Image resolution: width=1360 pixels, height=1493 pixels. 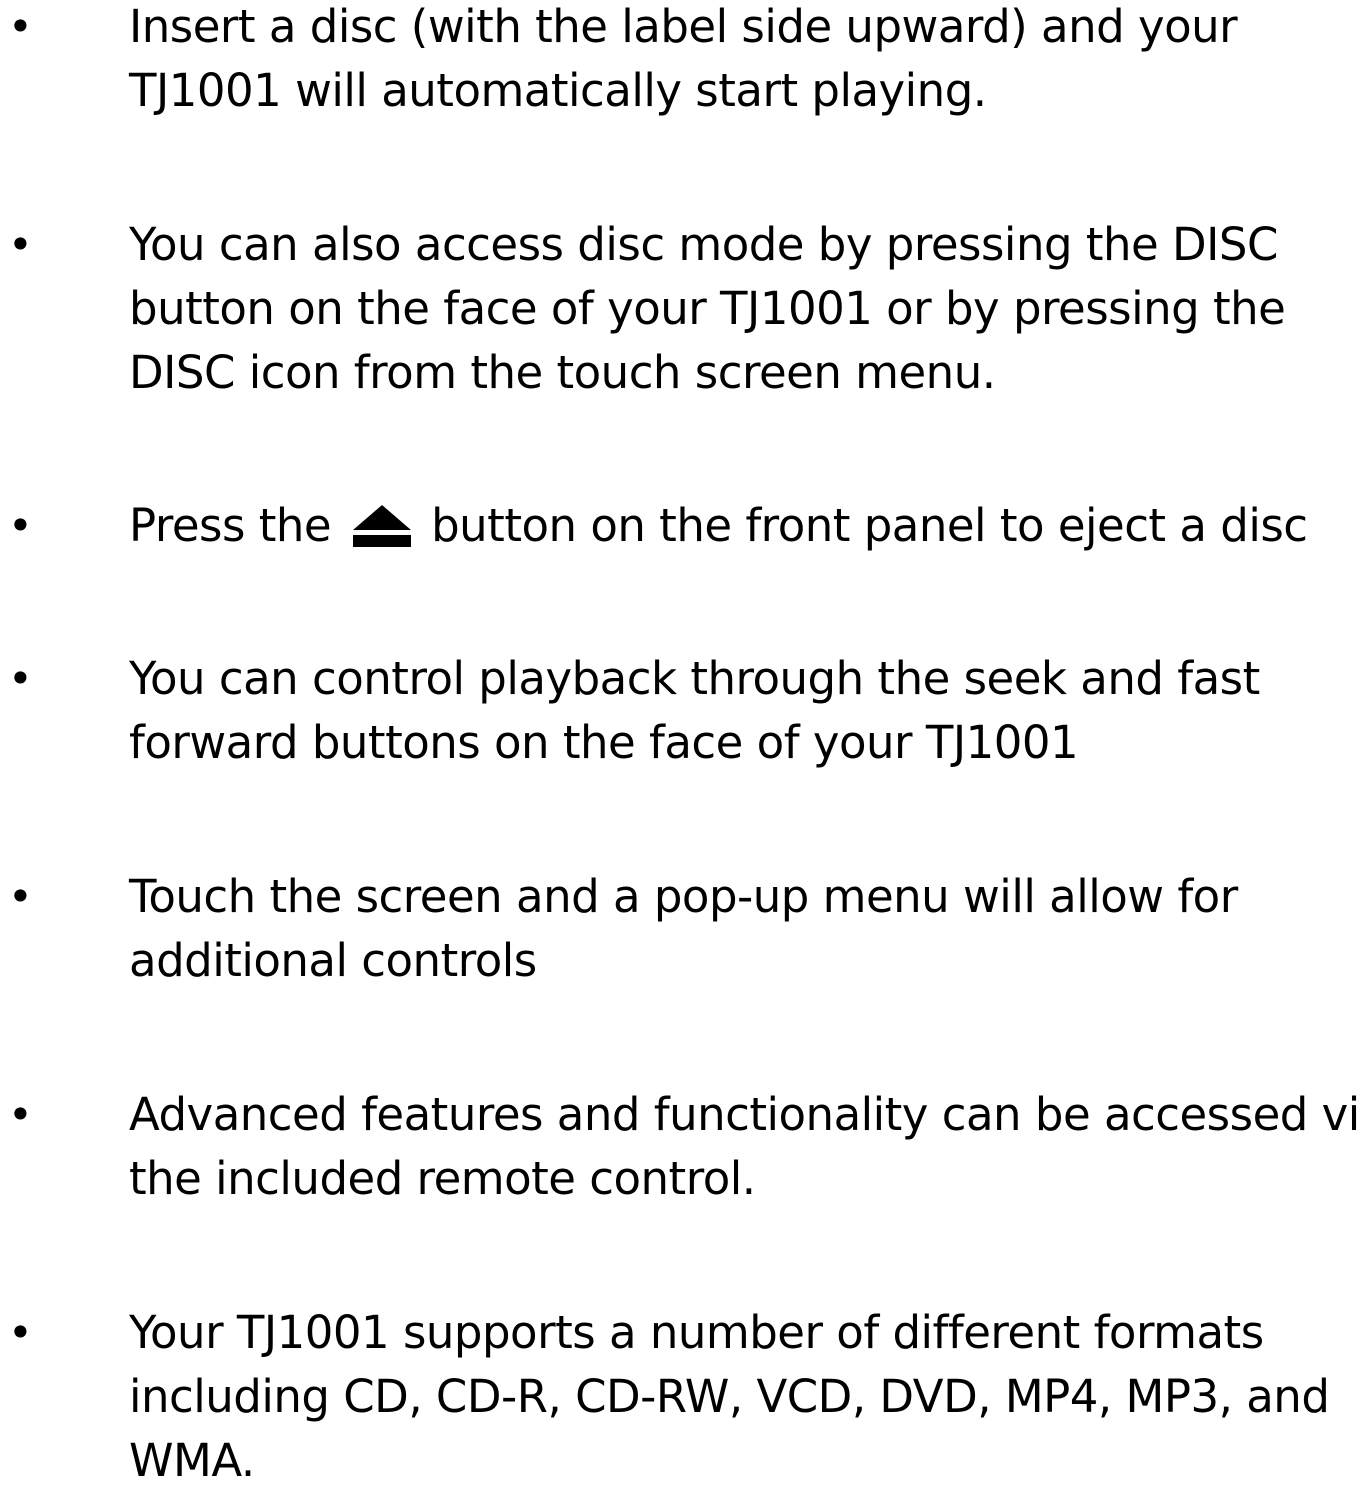 What do you see at coordinates (562, 372) in the screenshot?
I see `text-line: DISC icon from the touch screen menu.` at bounding box center [562, 372].